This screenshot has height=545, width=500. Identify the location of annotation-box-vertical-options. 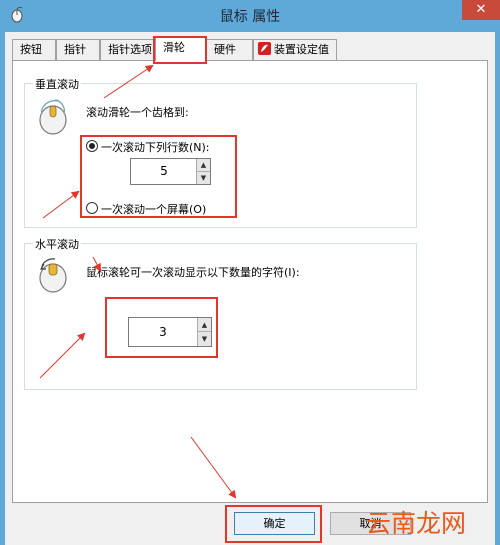
(158, 176).